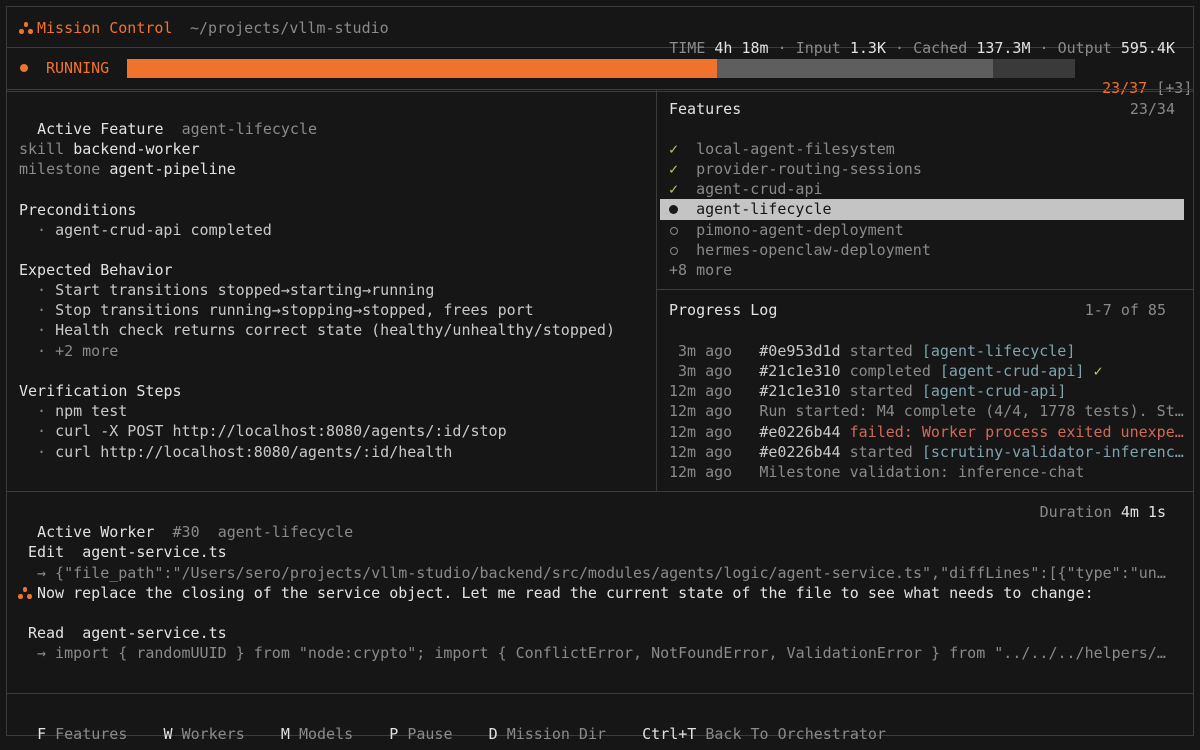 This screenshot has height=750, width=1200. Describe the element at coordinates (77, 351) in the screenshot. I see `expected-more: · +2 more` at that location.